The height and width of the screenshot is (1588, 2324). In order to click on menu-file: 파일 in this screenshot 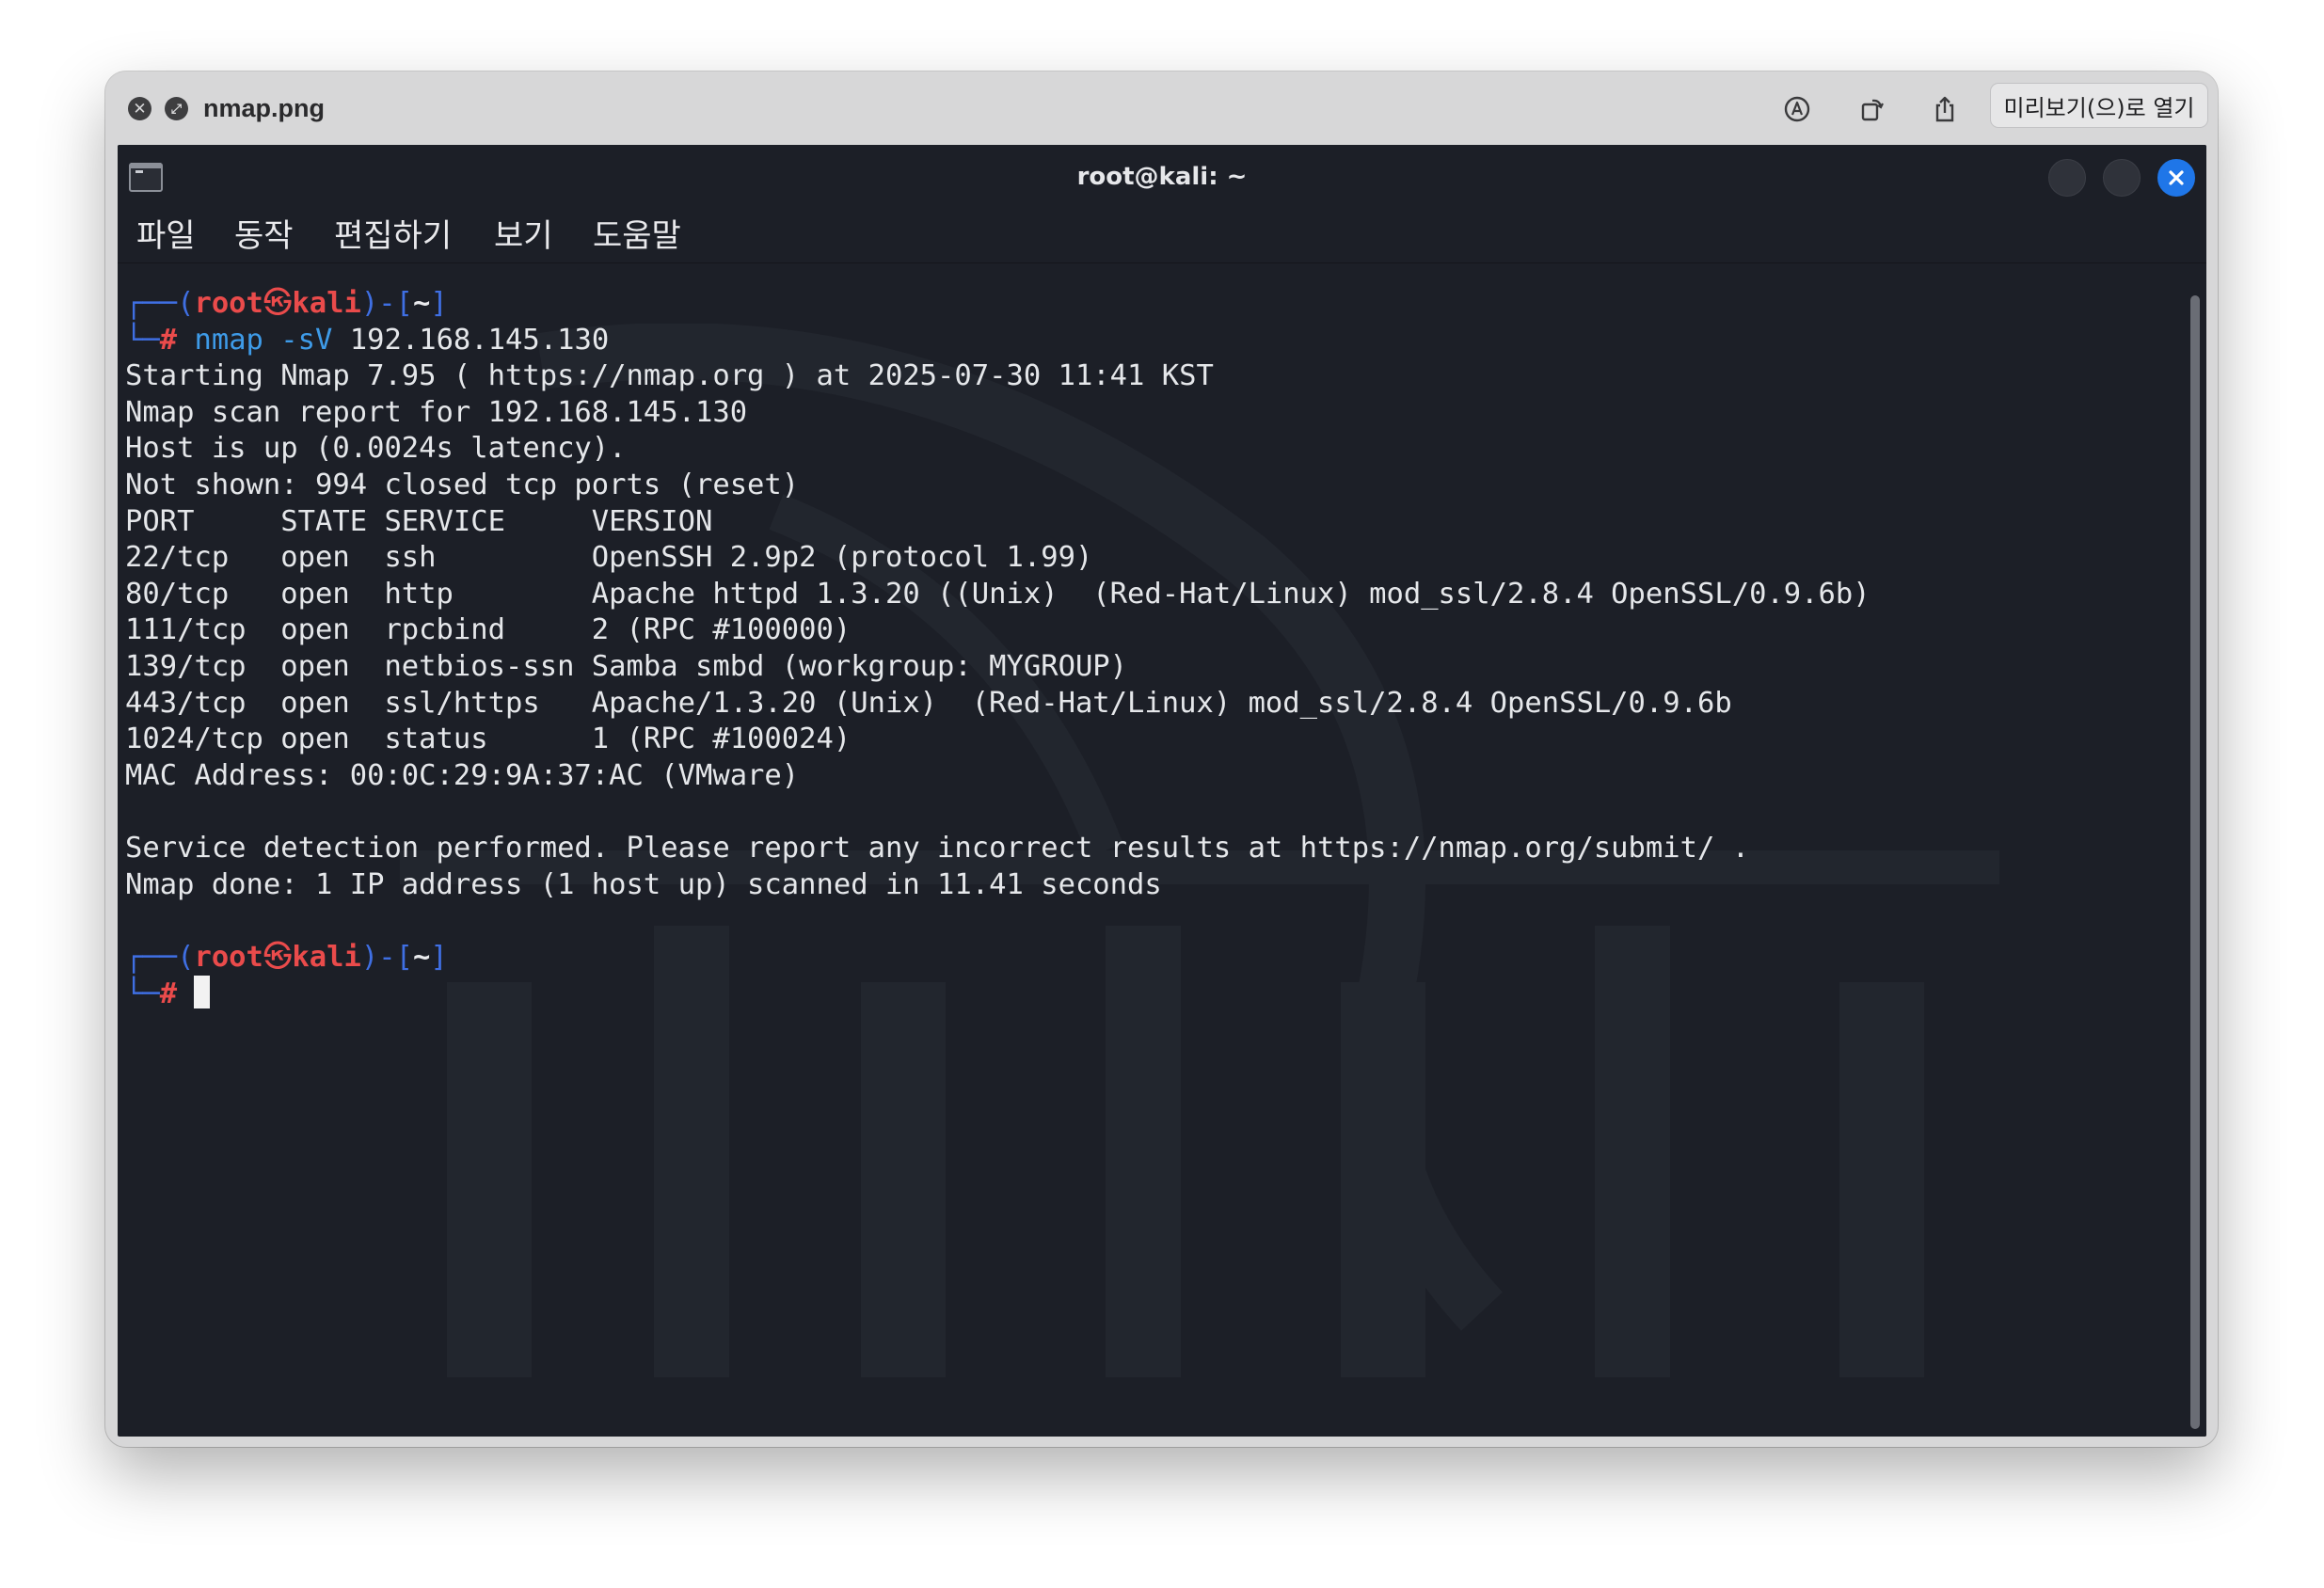, I will do `click(166, 236)`.